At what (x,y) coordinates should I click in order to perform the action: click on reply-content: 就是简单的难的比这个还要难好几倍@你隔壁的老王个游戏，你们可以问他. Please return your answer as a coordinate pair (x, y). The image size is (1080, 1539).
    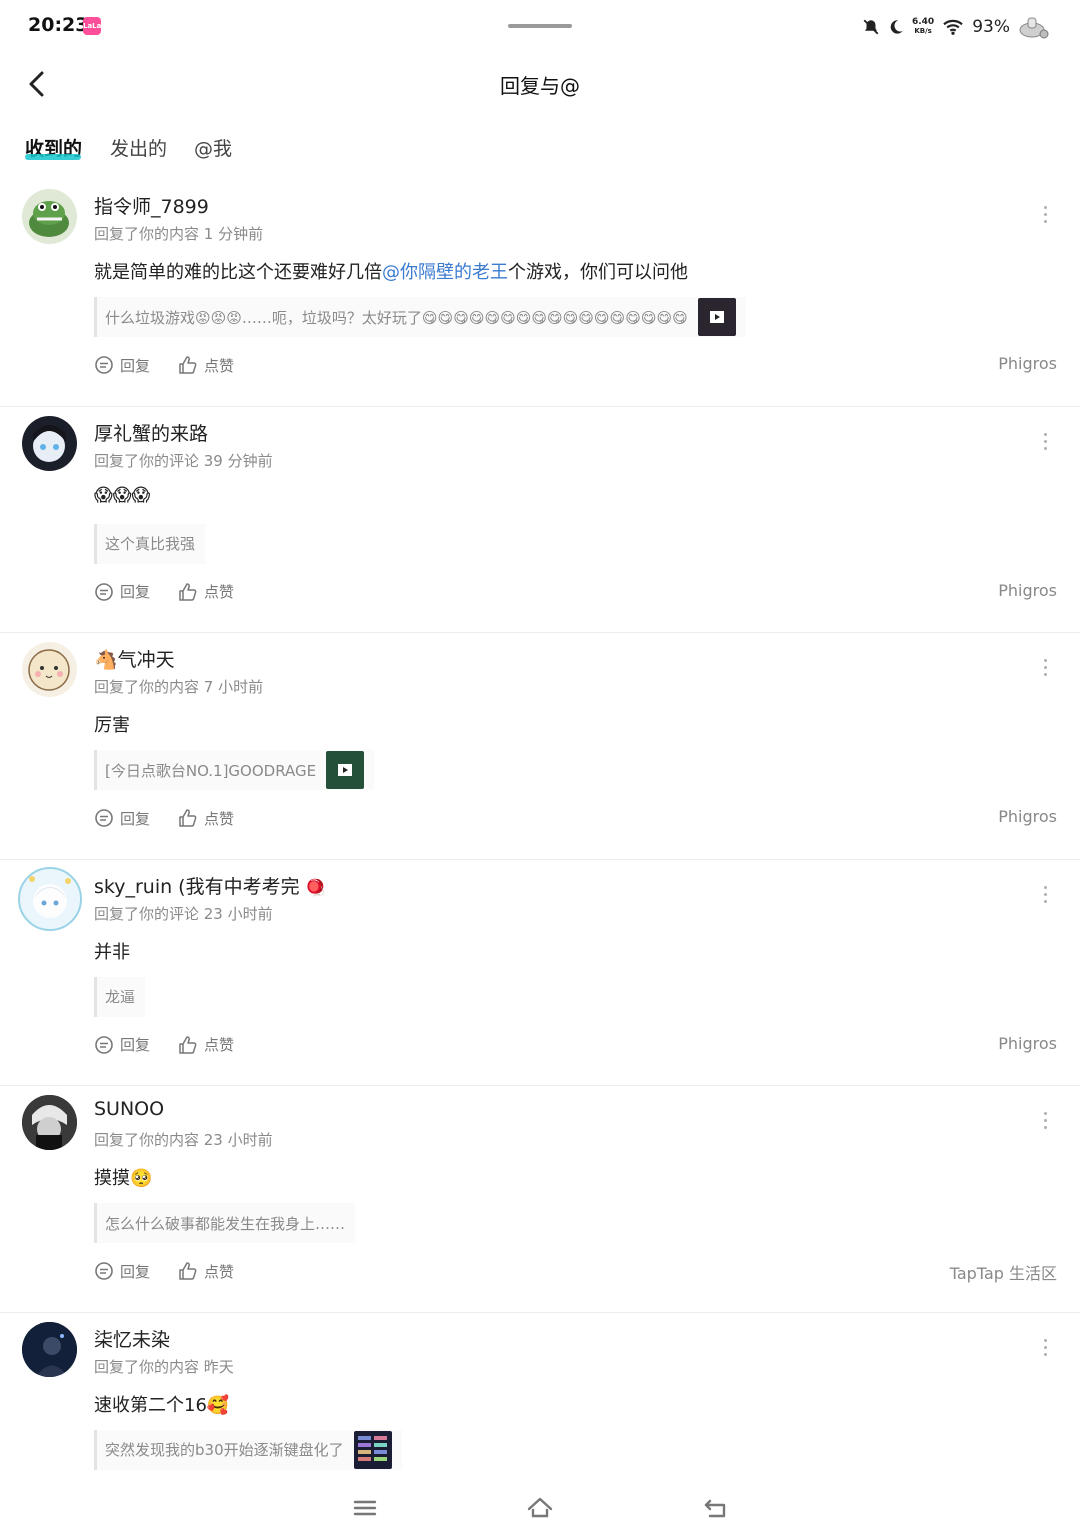
    Looking at the image, I should click on (391, 271).